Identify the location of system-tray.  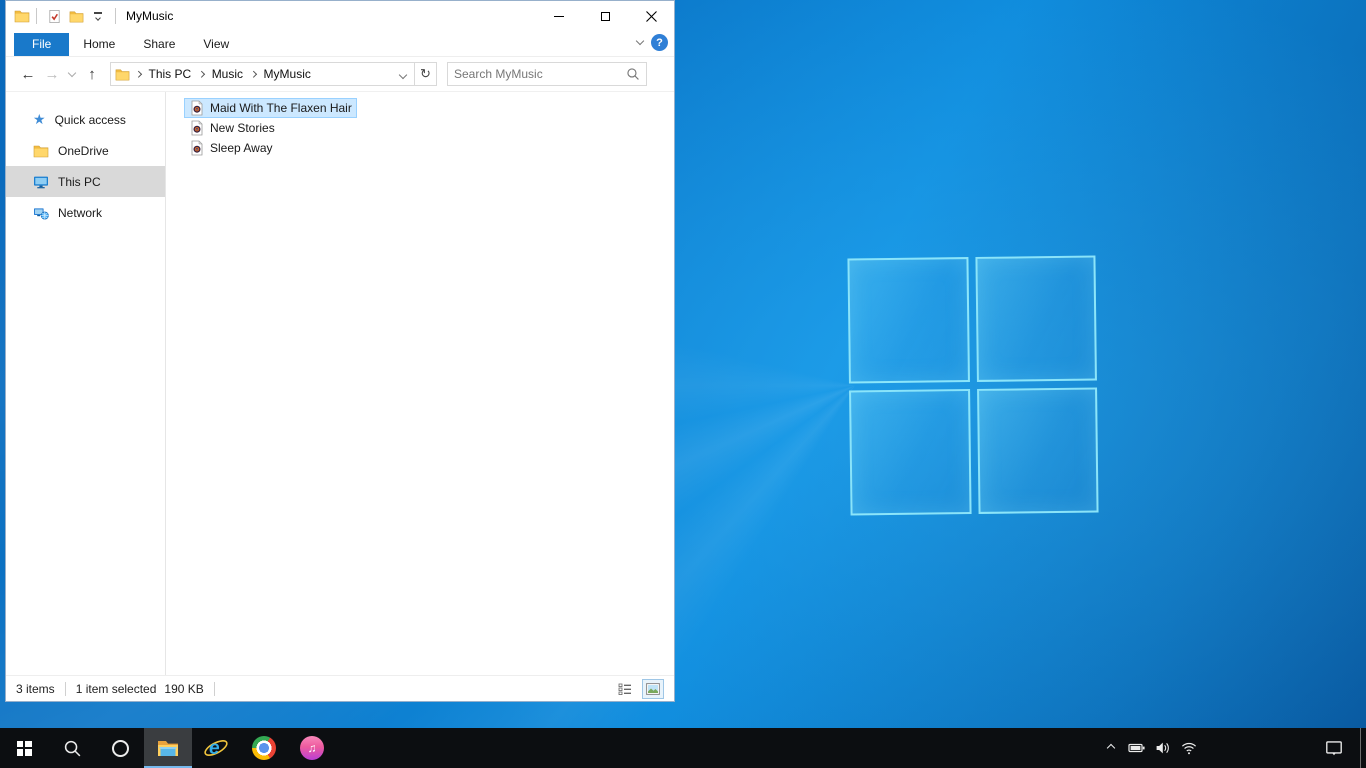
(1232, 748).